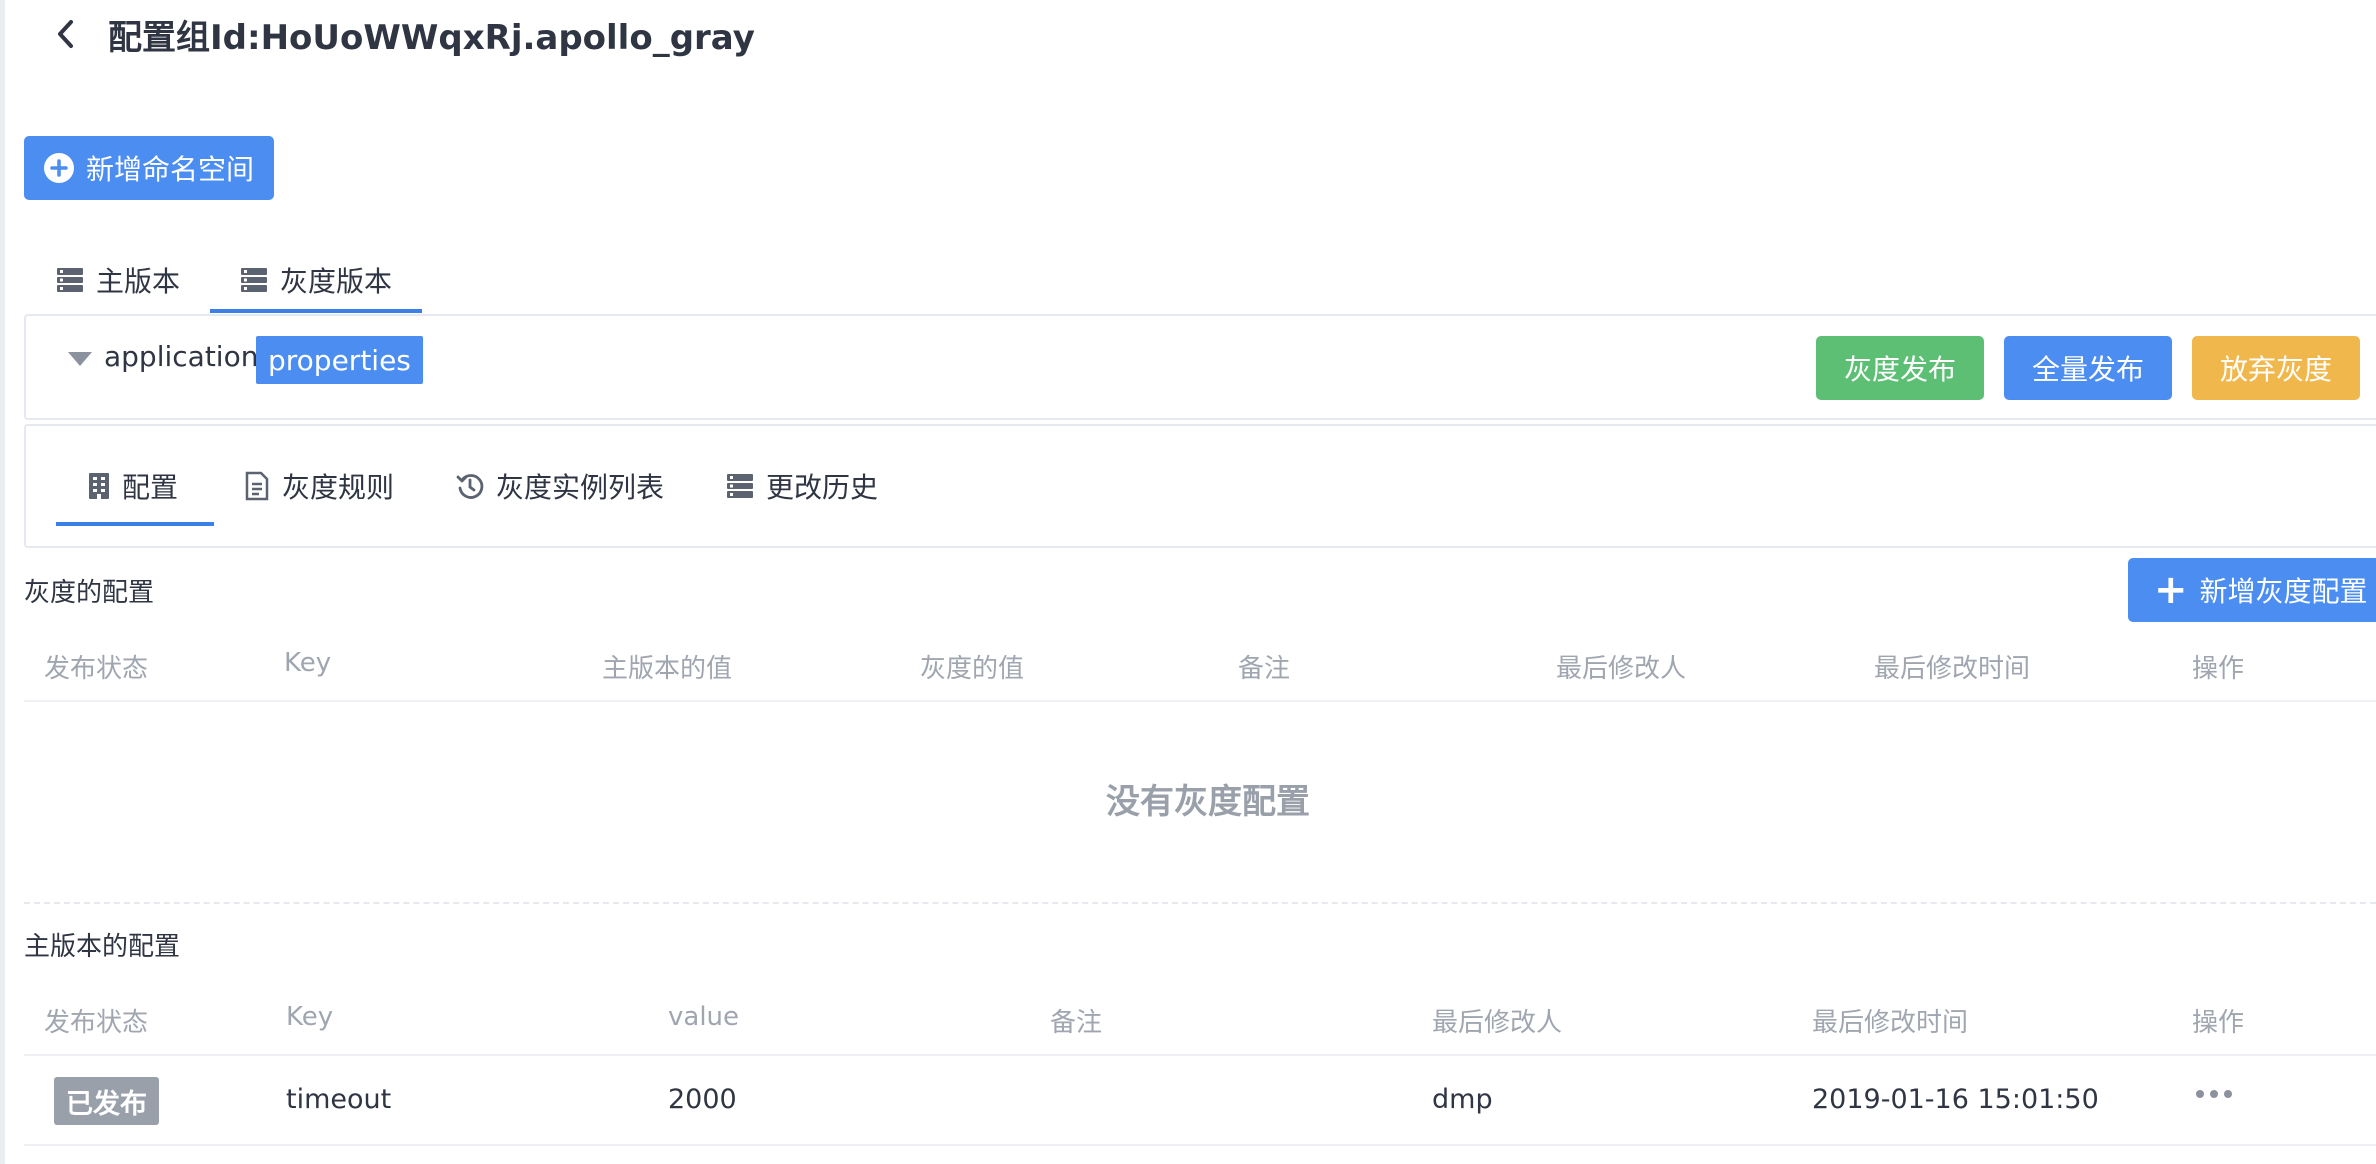 The width and height of the screenshot is (2376, 1164). Describe the element at coordinates (702, 1099) in the screenshot. I see `cell-value: 2000` at that location.